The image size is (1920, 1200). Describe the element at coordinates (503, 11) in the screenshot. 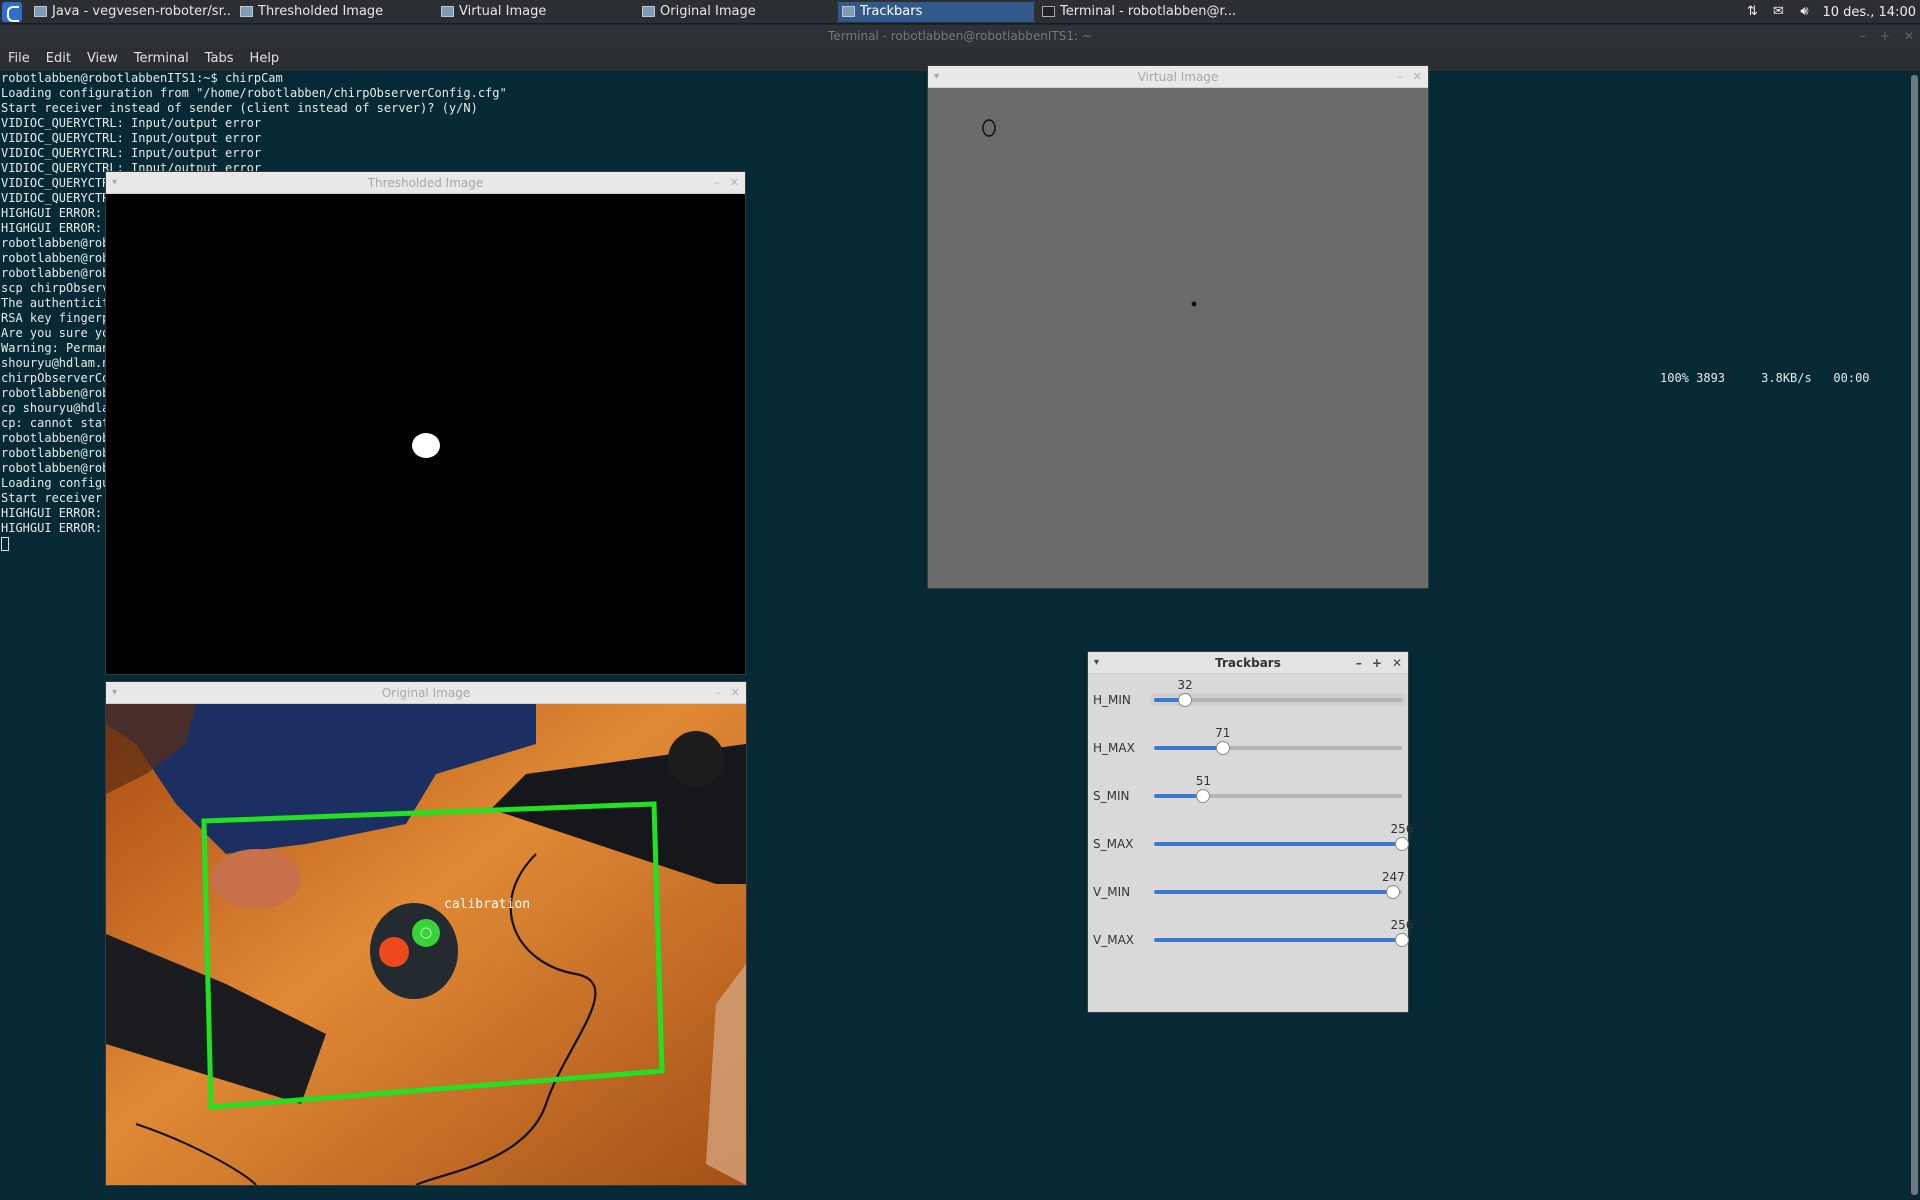

I see `task-label: Virtual Image` at that location.